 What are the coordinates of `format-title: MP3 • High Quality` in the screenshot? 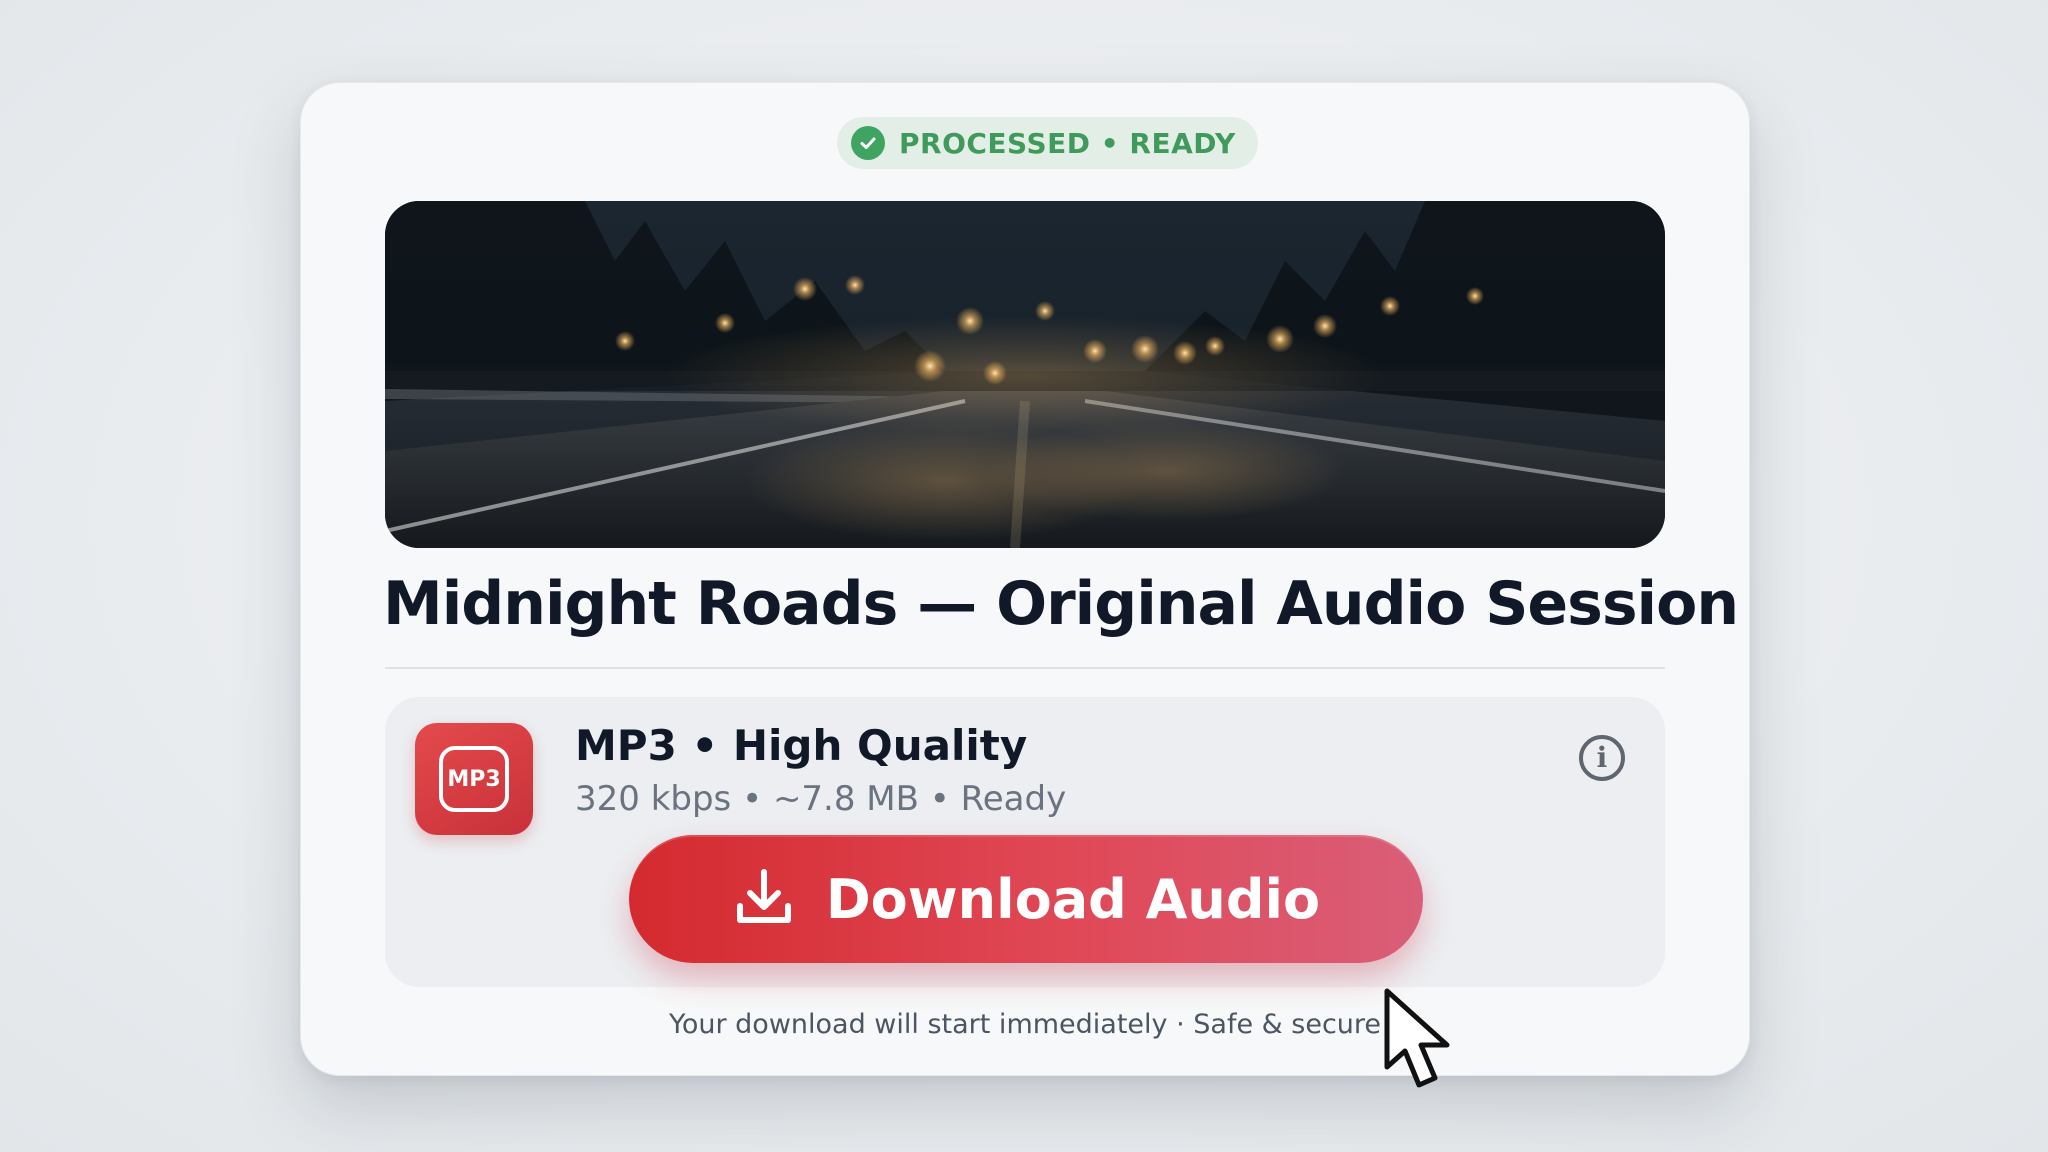 It's located at (801, 745).